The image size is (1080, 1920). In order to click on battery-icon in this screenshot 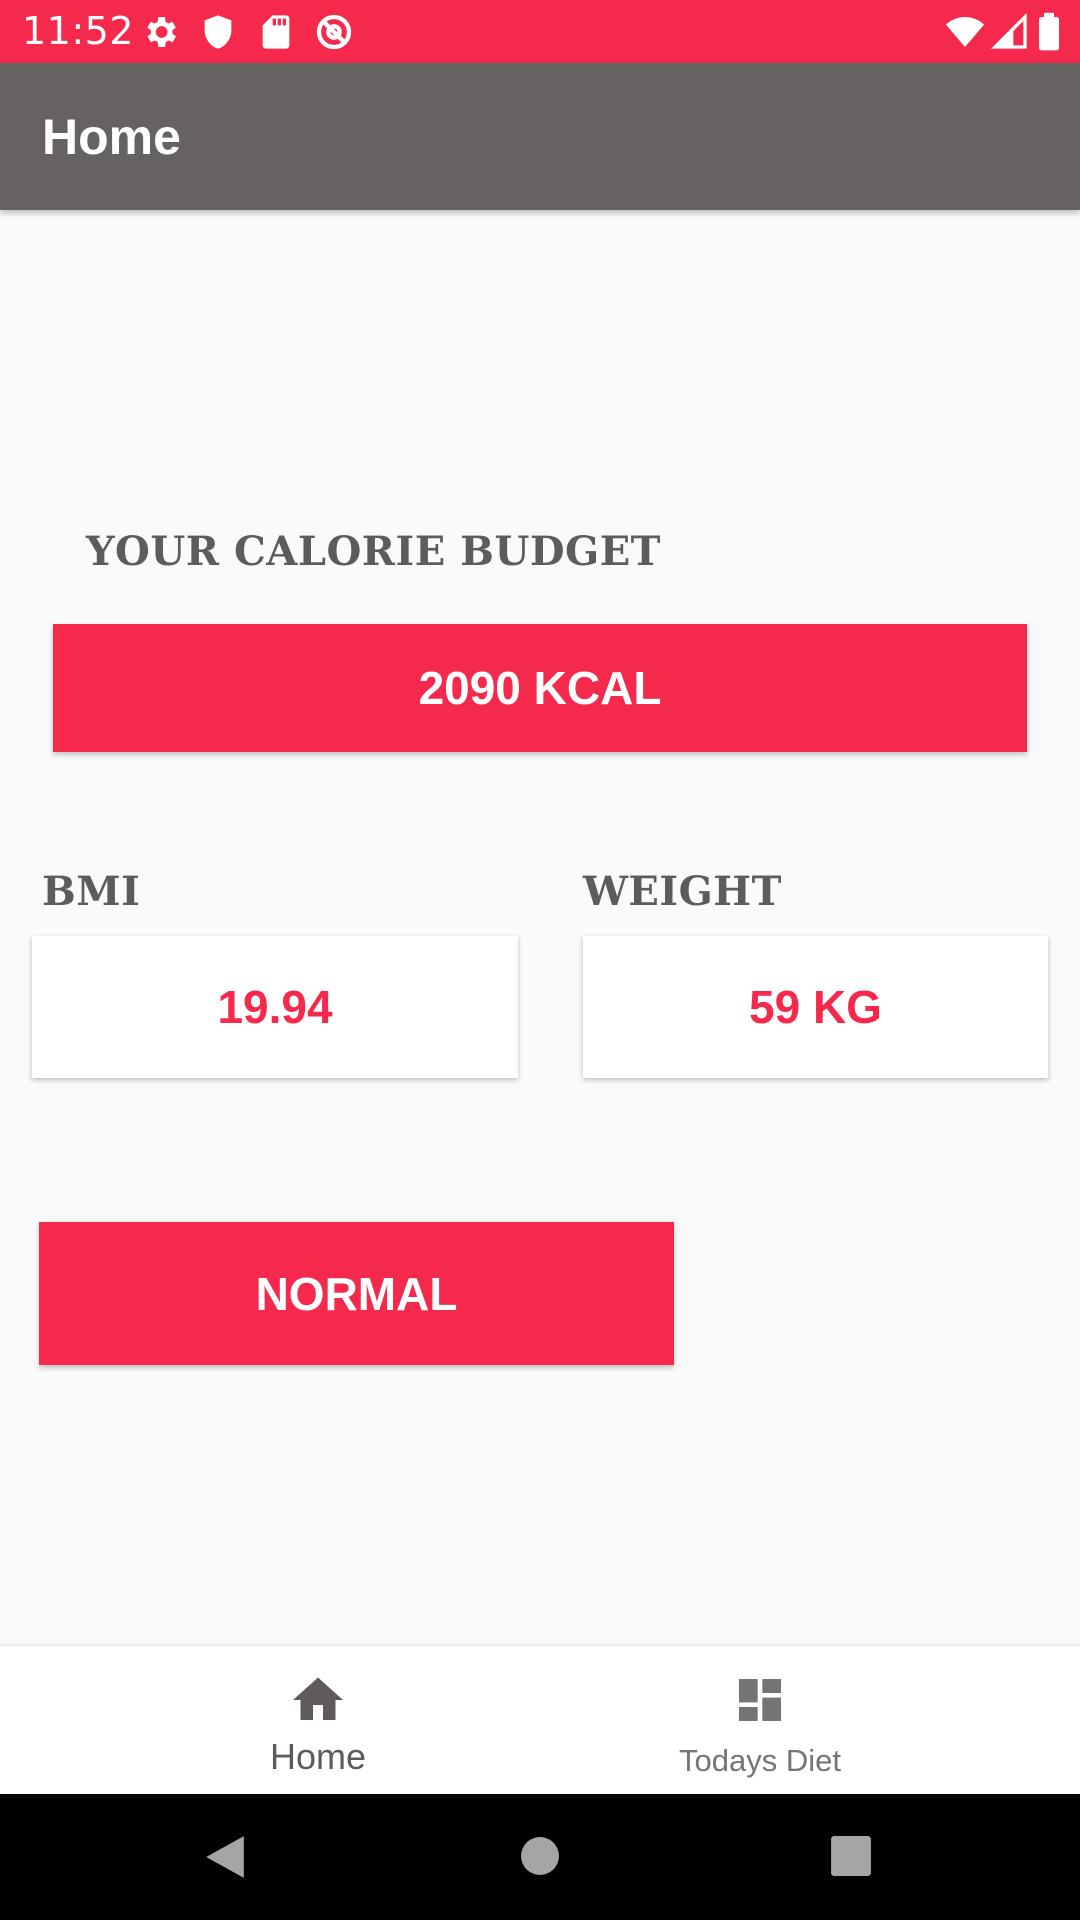, I will do `click(1049, 31)`.